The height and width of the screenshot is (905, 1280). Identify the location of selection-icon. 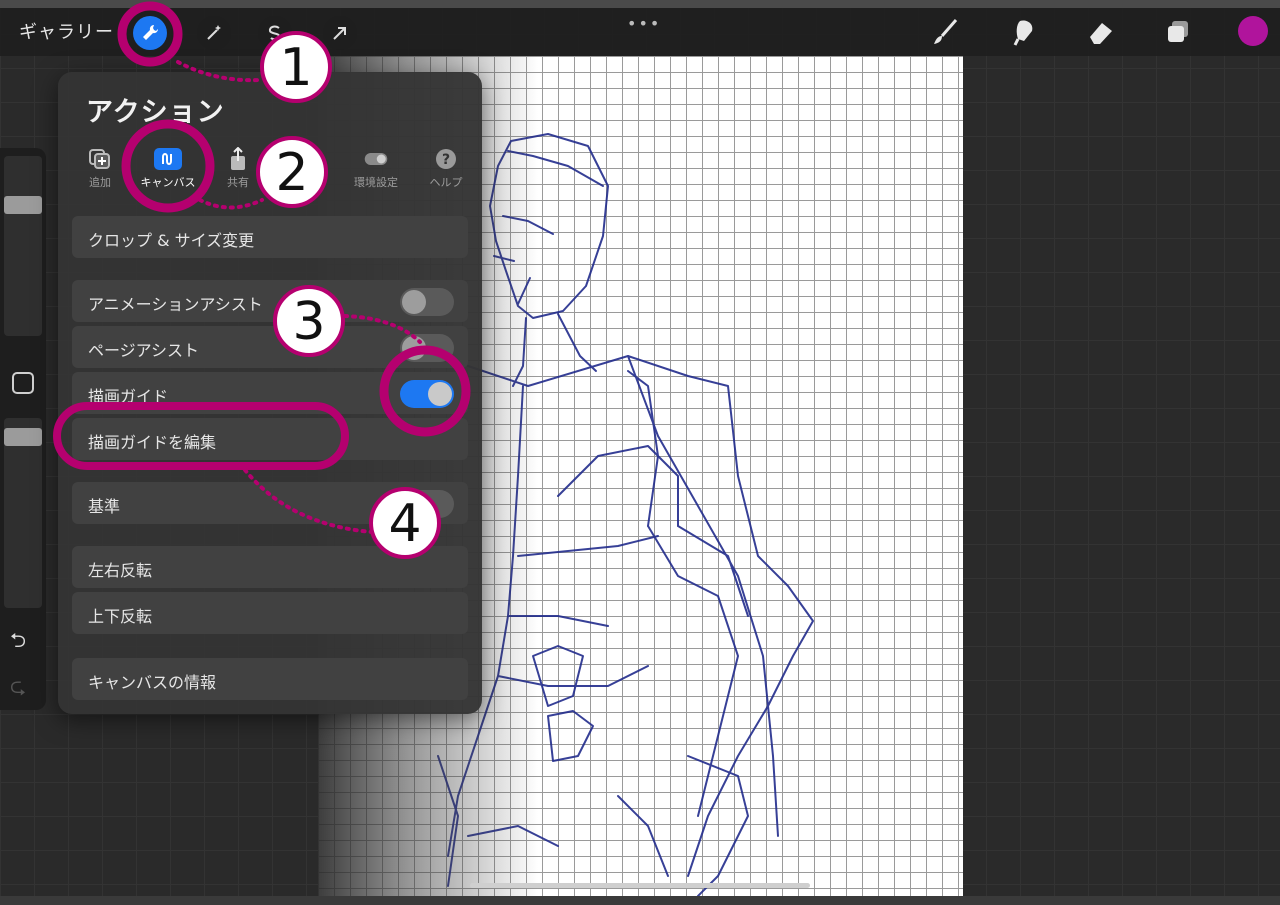
(274, 33).